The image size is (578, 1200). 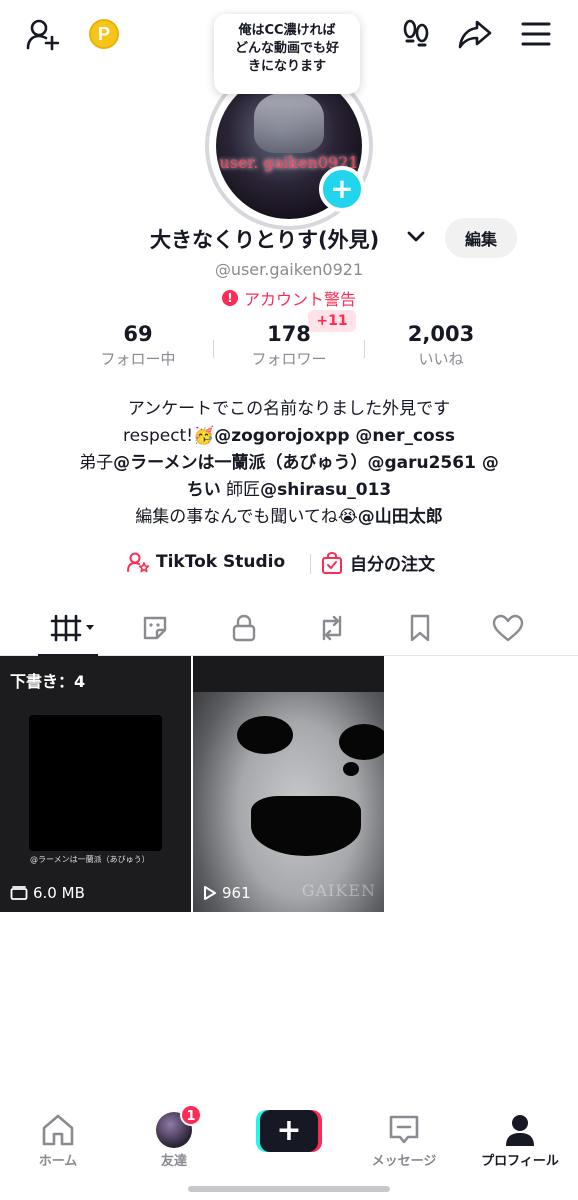 I want to click on drafts-tile: 下書き：4 @ラーメンは一蘭派（あびゅう） 6.0 MB, so click(x=95, y=784).